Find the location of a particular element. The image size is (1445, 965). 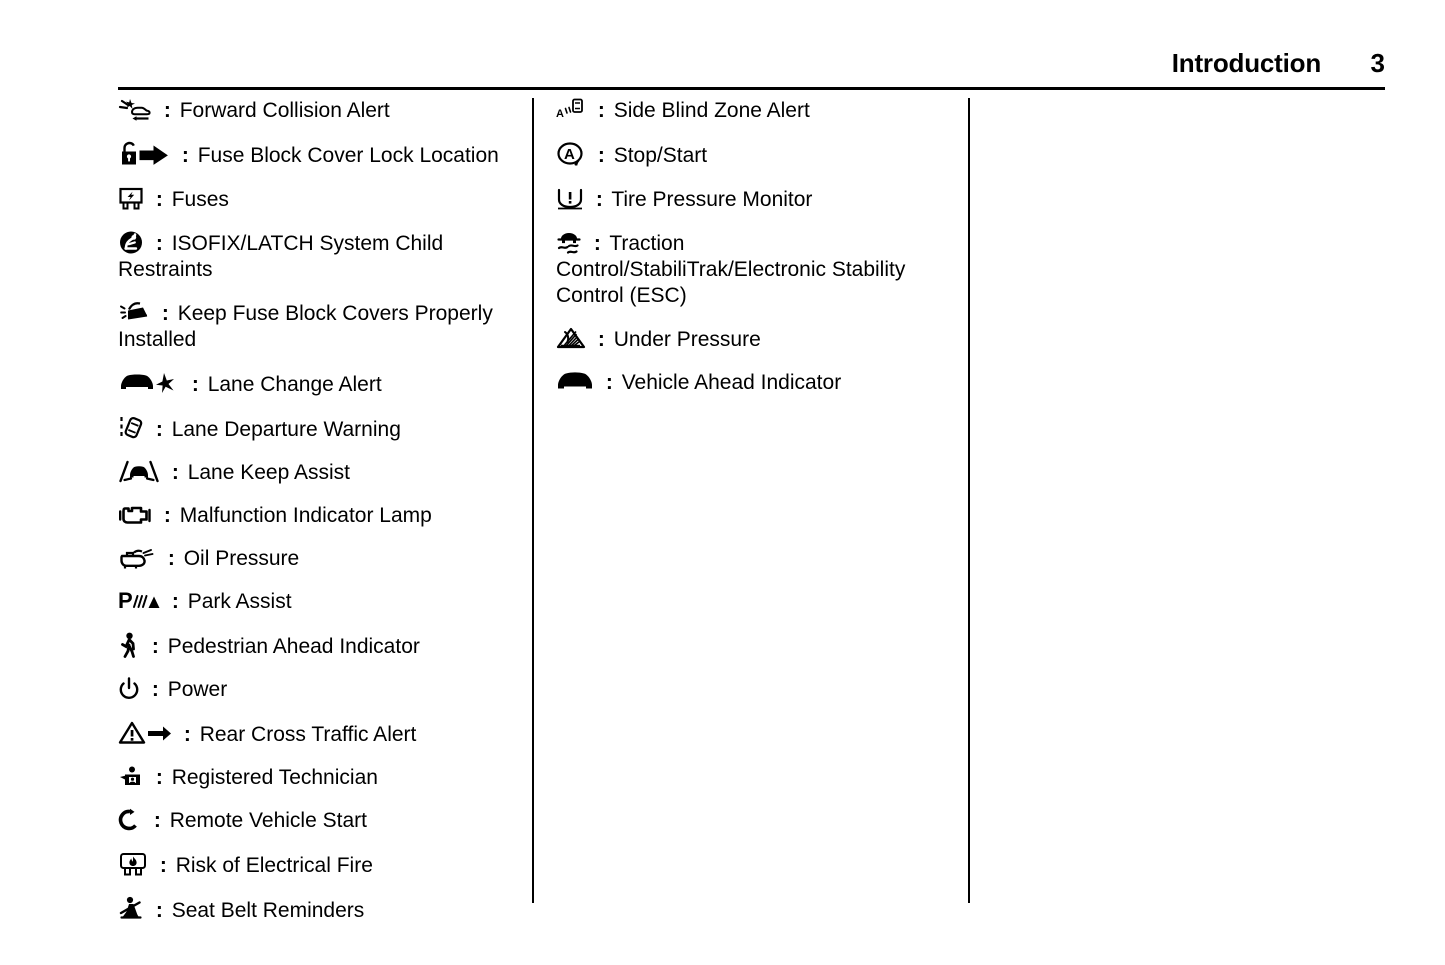

seat-belt-reminders-icon is located at coordinates (131, 909).